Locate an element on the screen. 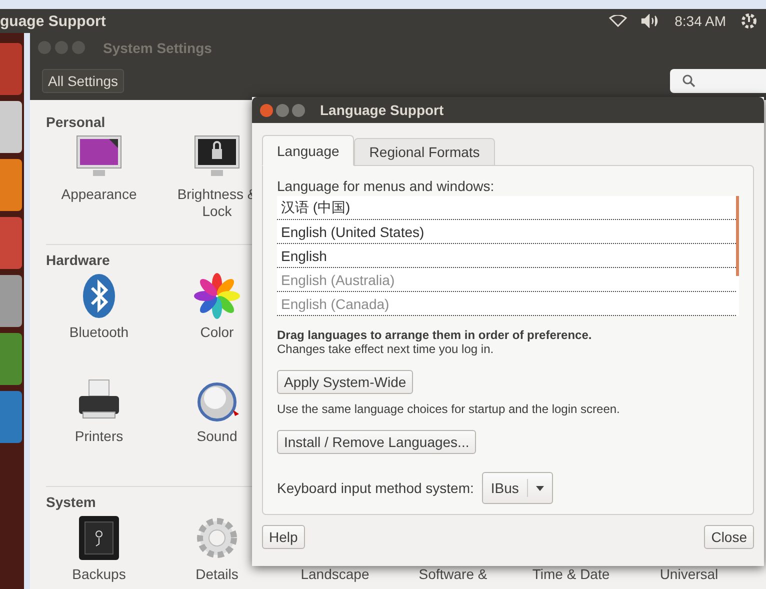 The height and width of the screenshot is (589, 766). language-row: English is located at coordinates (506, 256).